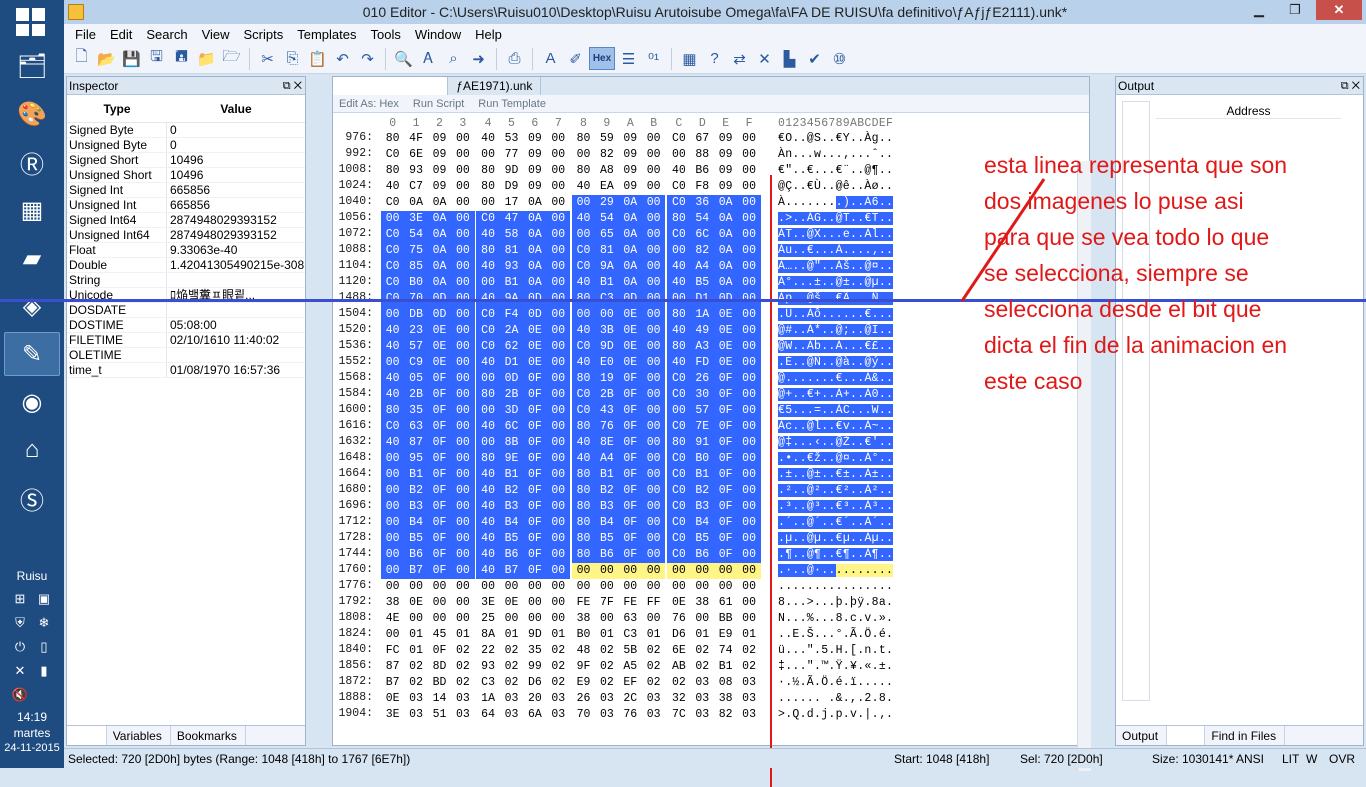 This screenshot has height=787, width=1366. What do you see at coordinates (607, 459) in the screenshot?
I see `hex-byte: A4` at bounding box center [607, 459].